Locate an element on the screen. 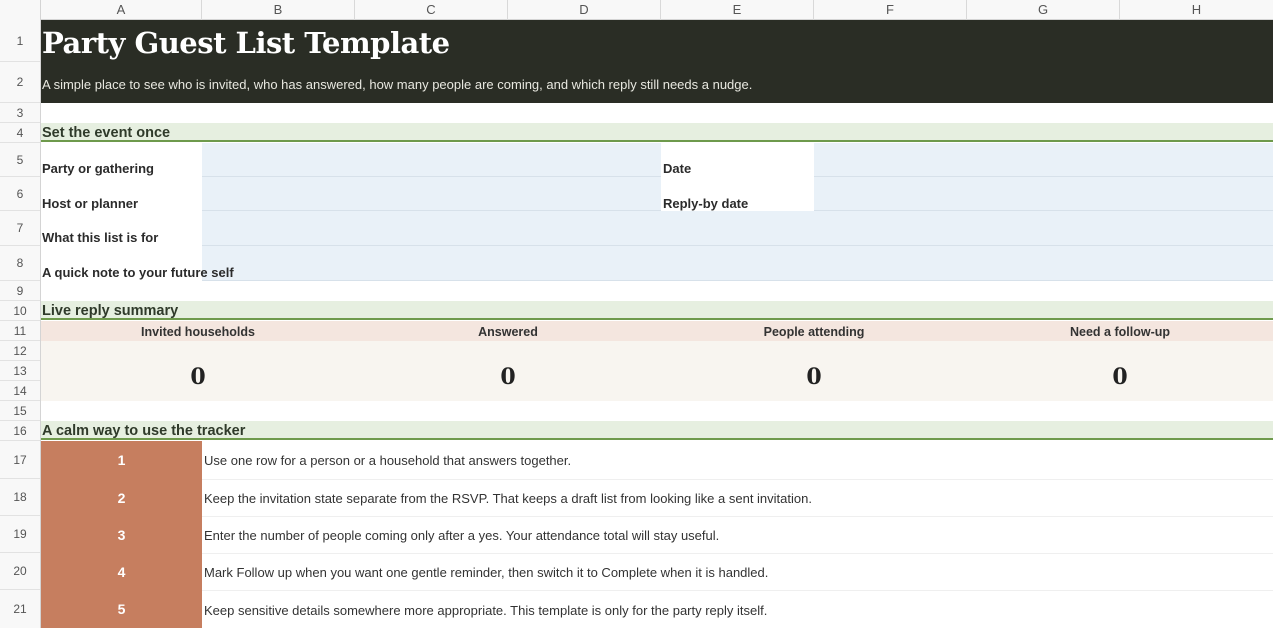 This screenshot has height=628, width=1273. row-header: 13 is located at coordinates (20, 371).